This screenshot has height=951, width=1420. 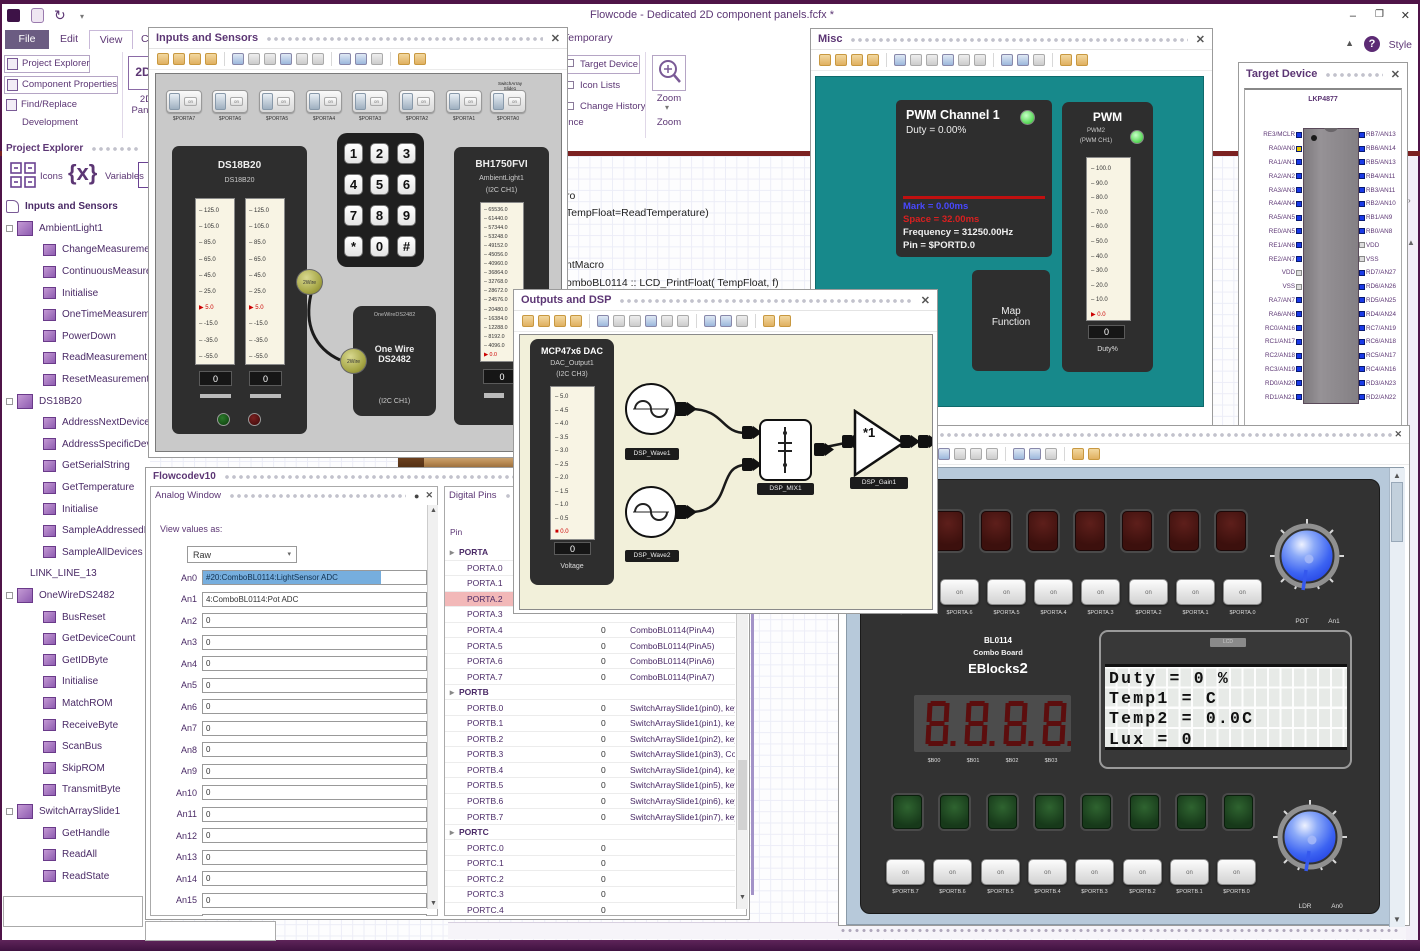 I want to click on svg-text: *1, so click(x=869, y=432).